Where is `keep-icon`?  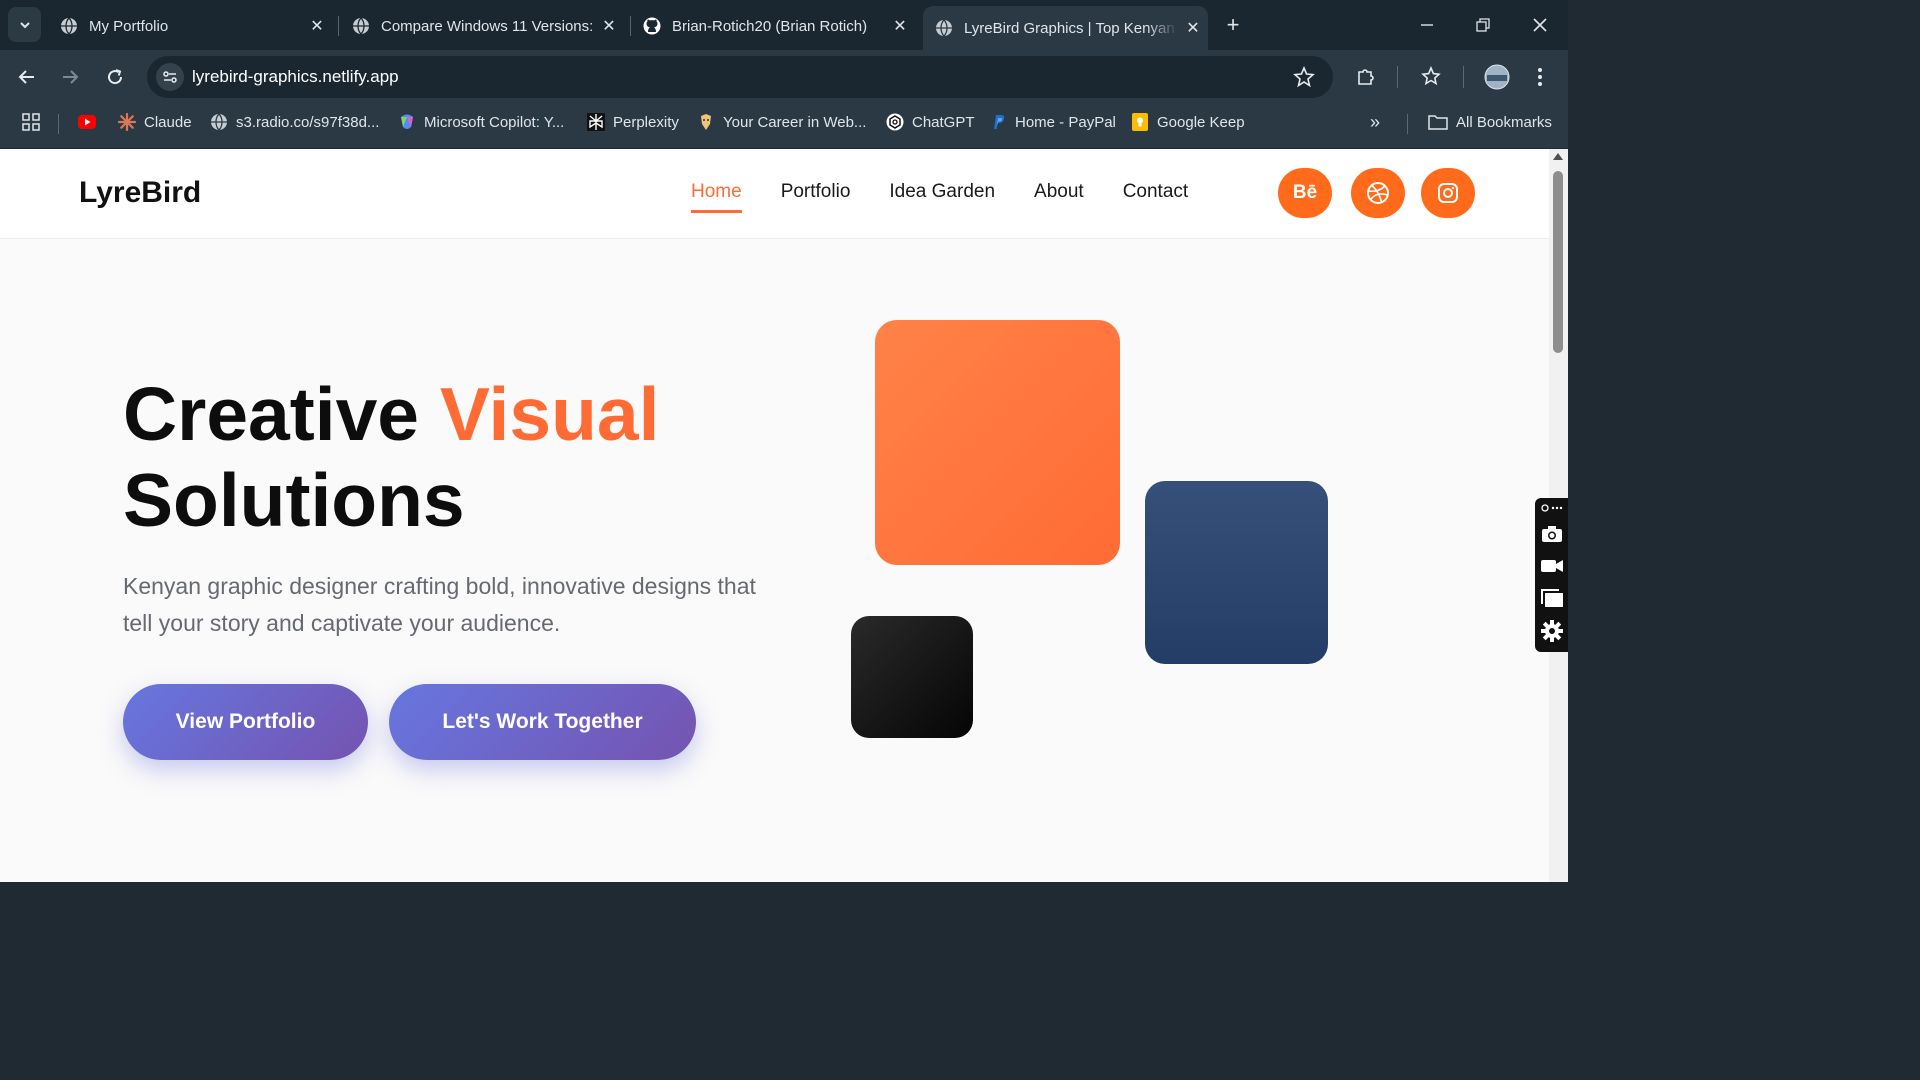
keep-icon is located at coordinates (1140, 122).